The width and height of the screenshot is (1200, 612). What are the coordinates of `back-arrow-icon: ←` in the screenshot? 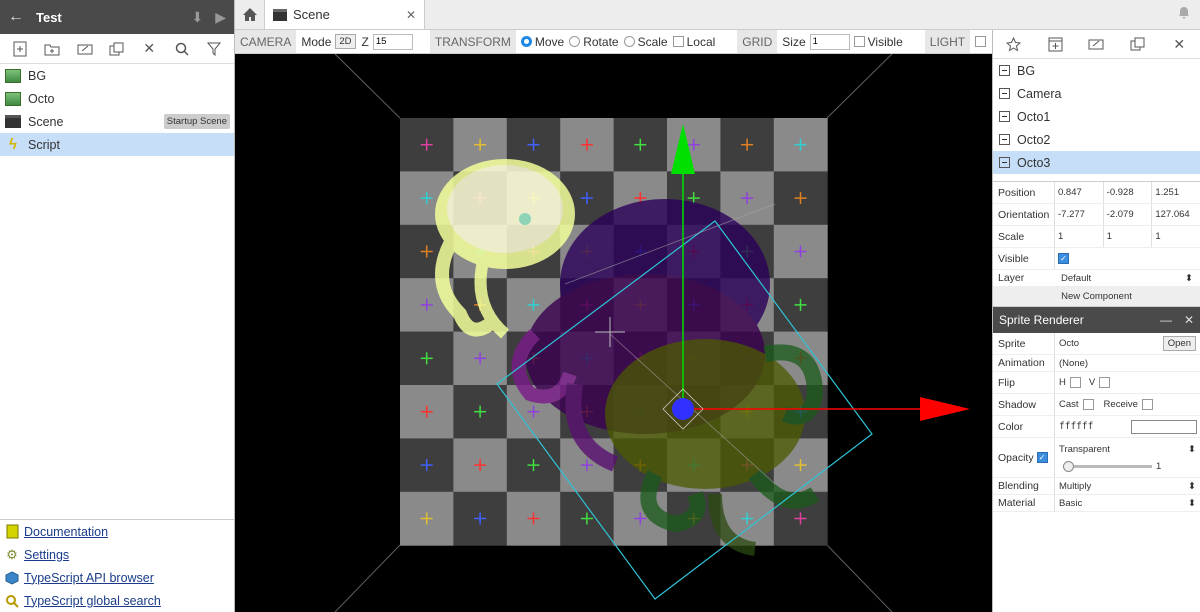 It's located at (19, 17).